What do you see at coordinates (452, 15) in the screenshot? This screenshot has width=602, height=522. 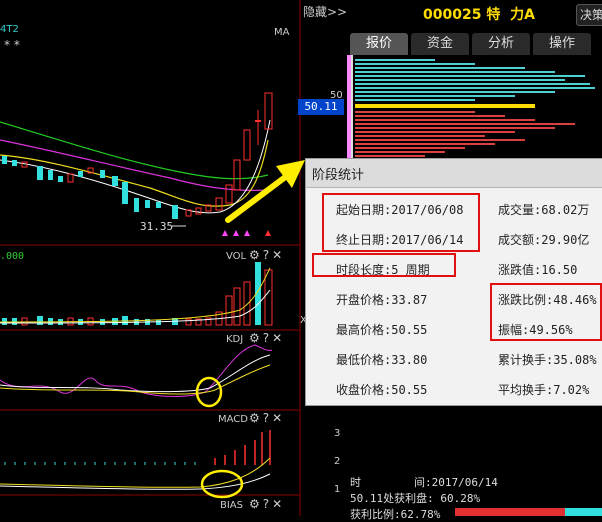 I see `stock-code: 000025` at bounding box center [452, 15].